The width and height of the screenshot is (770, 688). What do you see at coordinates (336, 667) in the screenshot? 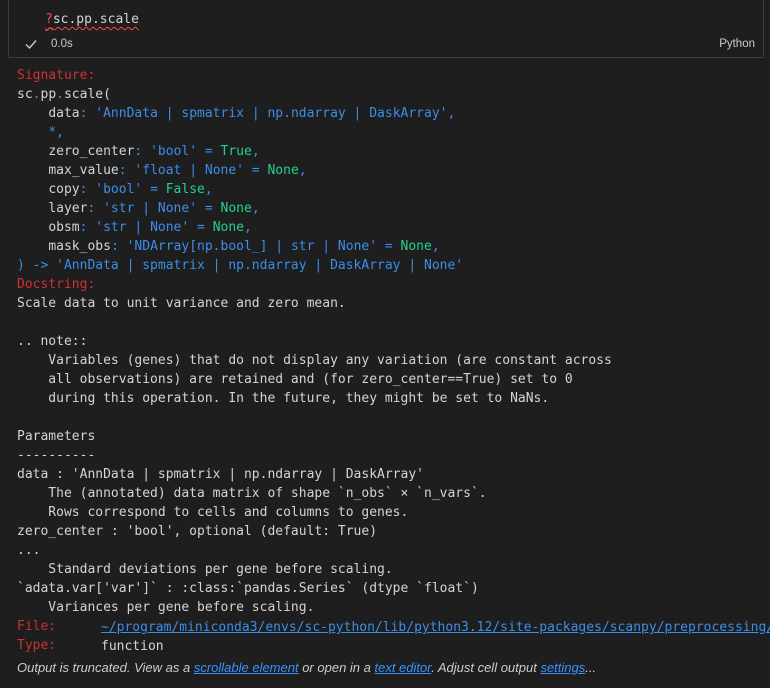
I see `footer-text: or open in a` at bounding box center [336, 667].